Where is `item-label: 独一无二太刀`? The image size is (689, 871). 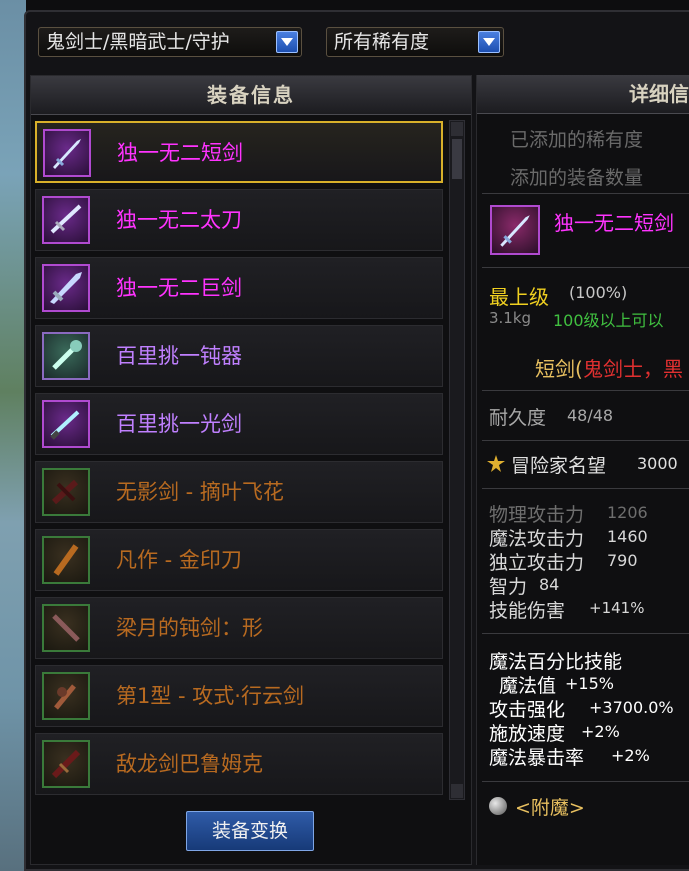 item-label: 独一无二太刀 is located at coordinates (179, 220).